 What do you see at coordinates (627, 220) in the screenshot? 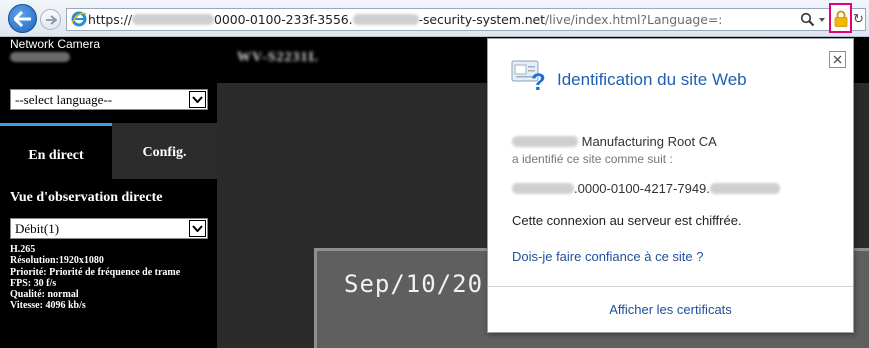
I see `encrypted-text: Cette connexion au serveur est chiffrée.` at bounding box center [627, 220].